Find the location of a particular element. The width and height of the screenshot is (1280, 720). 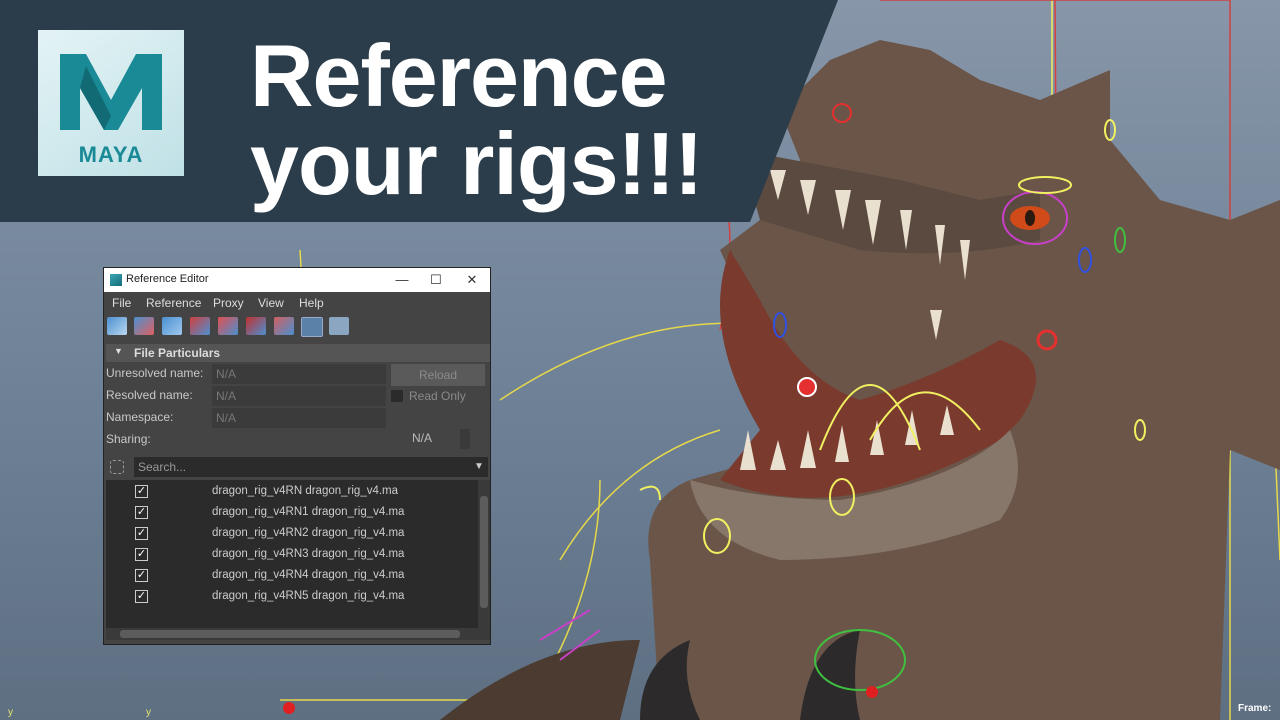

maya-logo-text: MAYA is located at coordinates (111, 154).